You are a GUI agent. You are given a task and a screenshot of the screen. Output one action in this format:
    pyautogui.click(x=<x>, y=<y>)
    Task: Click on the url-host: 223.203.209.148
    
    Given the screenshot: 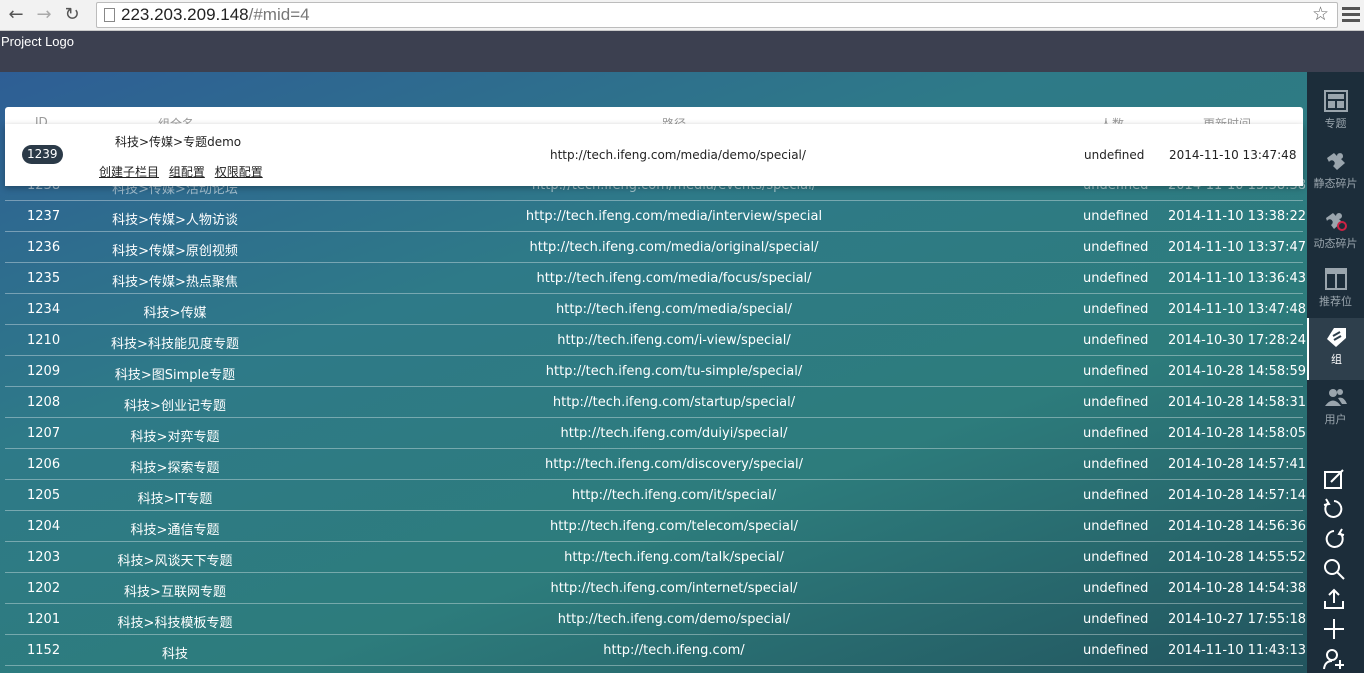 What is the action you would take?
    pyautogui.click(x=185, y=14)
    